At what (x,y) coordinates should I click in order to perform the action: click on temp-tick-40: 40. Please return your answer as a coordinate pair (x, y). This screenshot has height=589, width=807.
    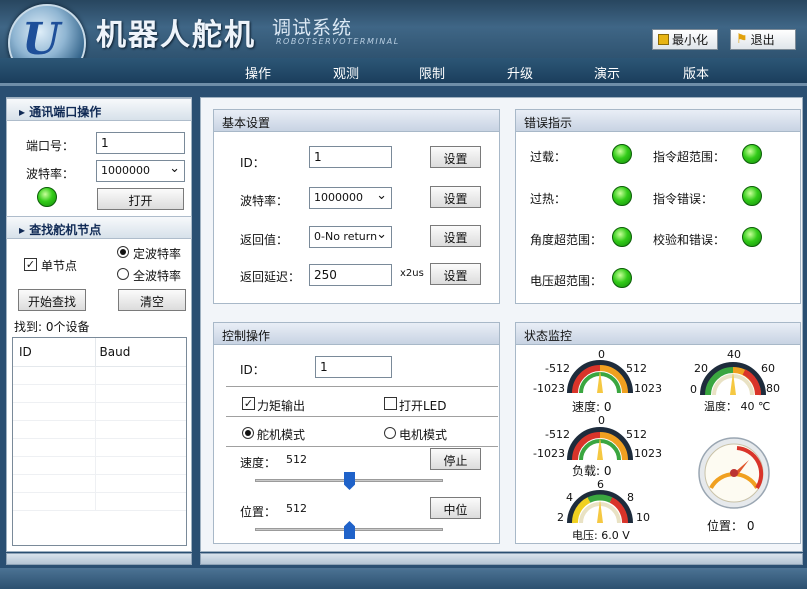
    Looking at the image, I should click on (734, 354).